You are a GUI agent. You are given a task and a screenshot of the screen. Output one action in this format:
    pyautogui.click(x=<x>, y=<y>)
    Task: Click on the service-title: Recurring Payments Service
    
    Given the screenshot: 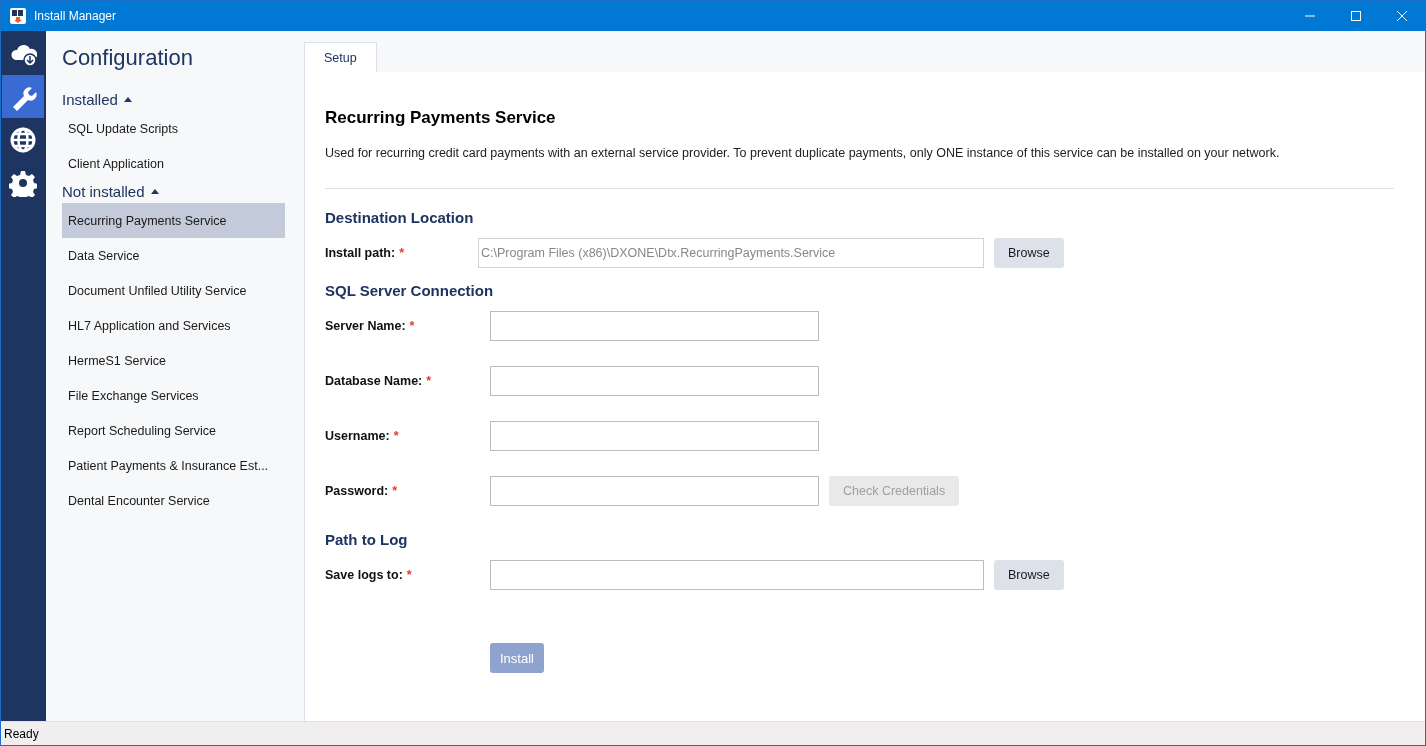 What is the action you would take?
    pyautogui.click(x=440, y=118)
    